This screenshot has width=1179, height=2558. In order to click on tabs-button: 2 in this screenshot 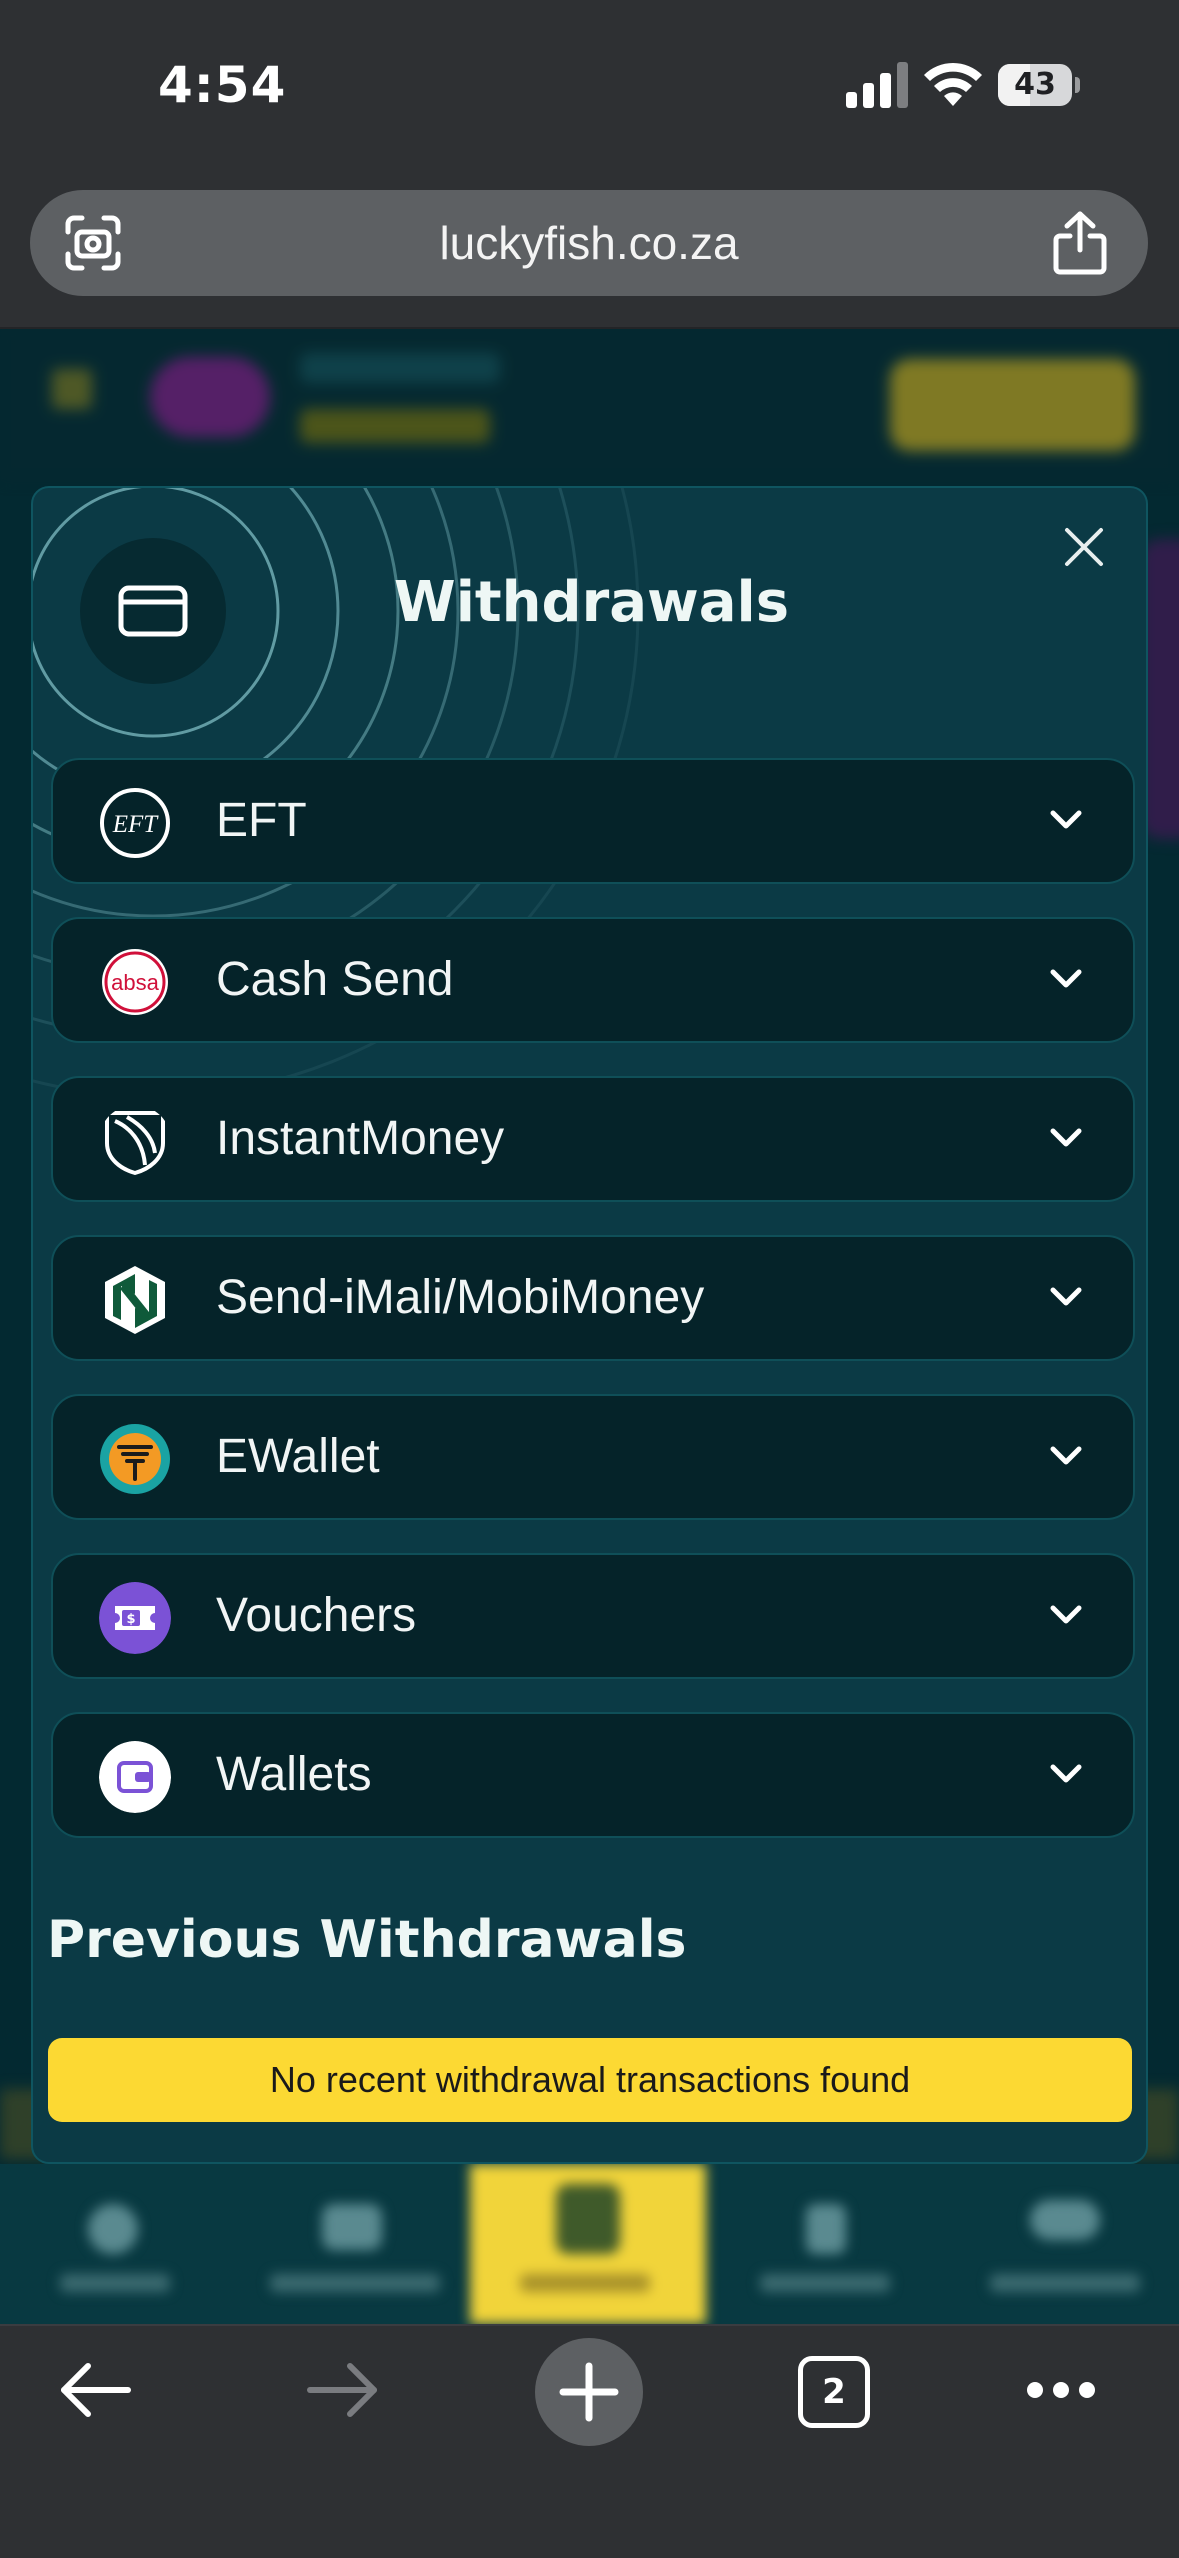, I will do `click(834, 2392)`.